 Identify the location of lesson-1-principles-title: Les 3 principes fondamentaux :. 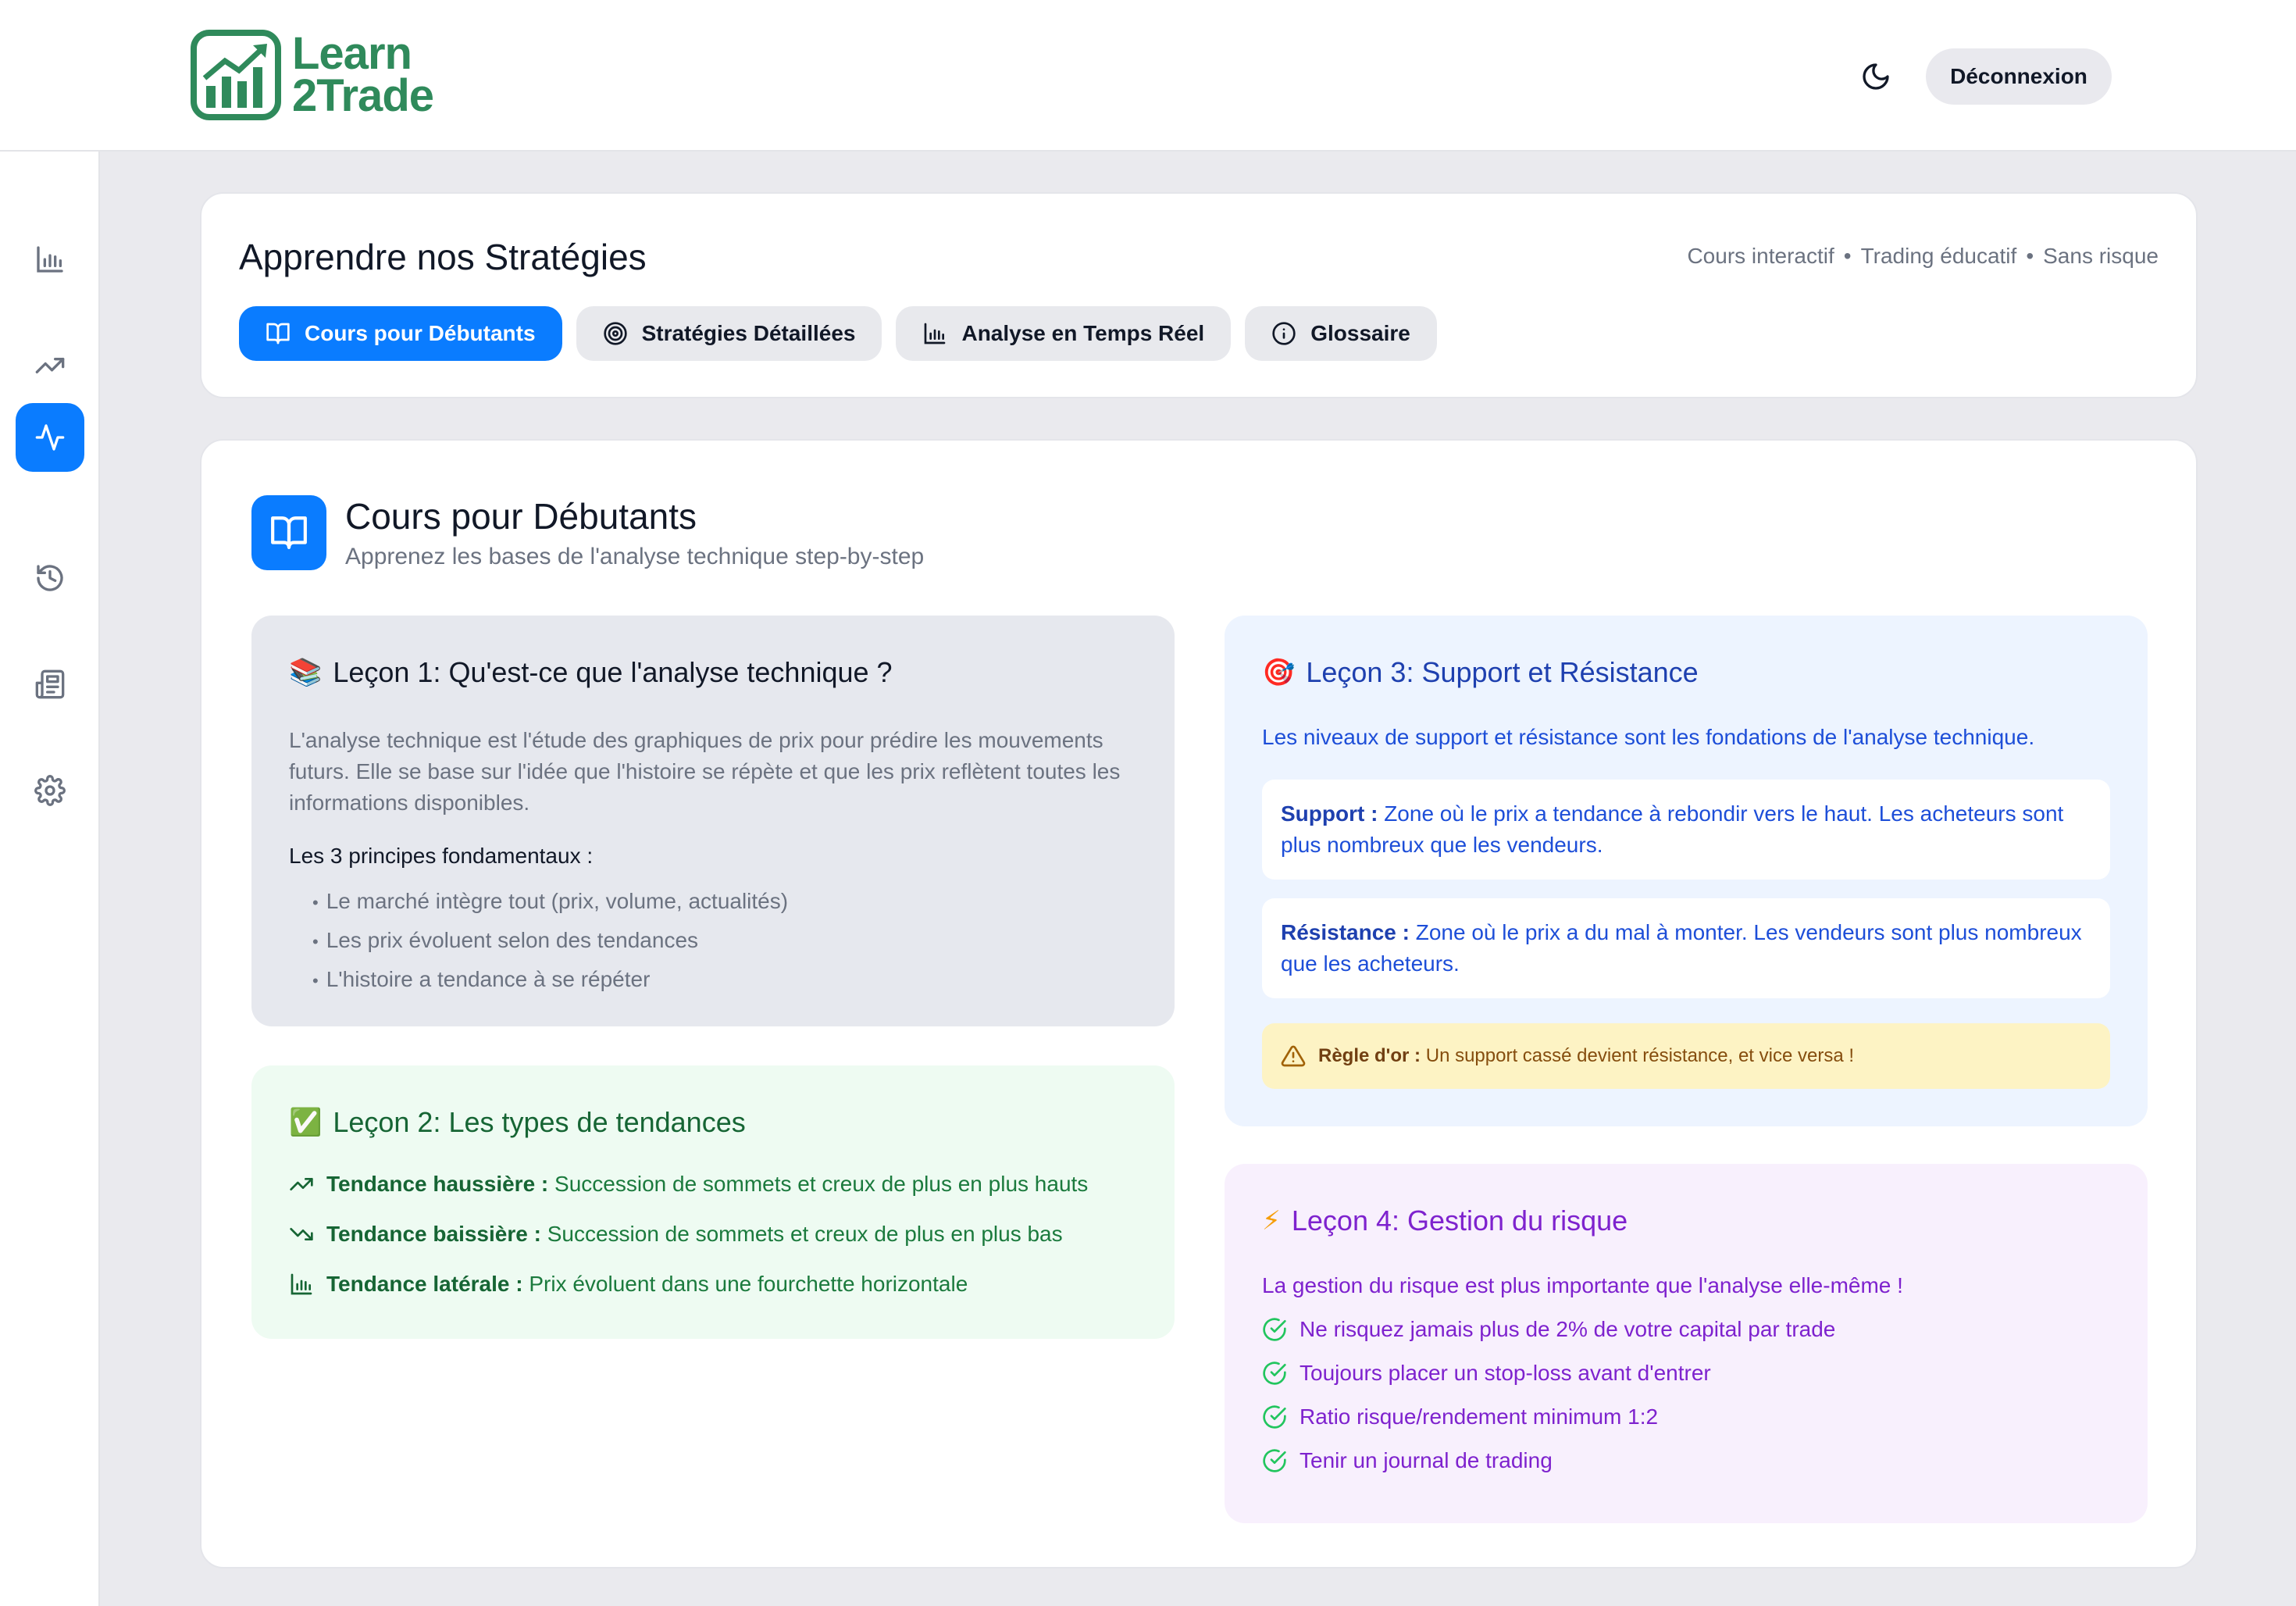
(442, 856).